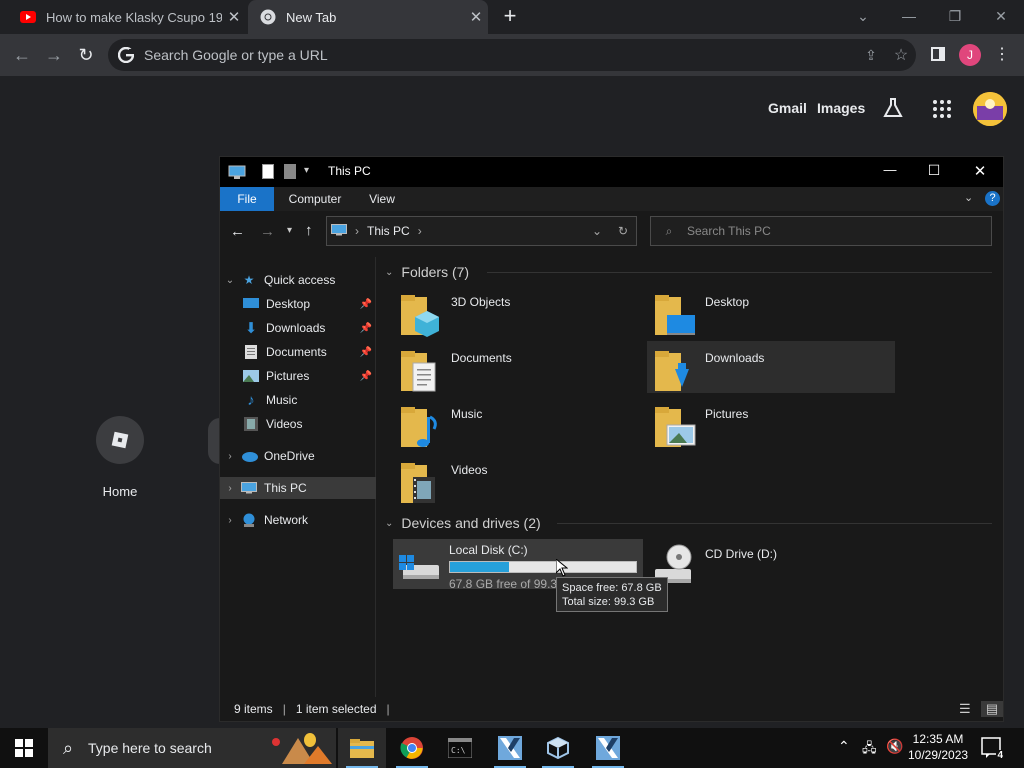 This screenshot has width=1024, height=768. What do you see at coordinates (86, 55) in the screenshot?
I see `reload-button: ↻` at bounding box center [86, 55].